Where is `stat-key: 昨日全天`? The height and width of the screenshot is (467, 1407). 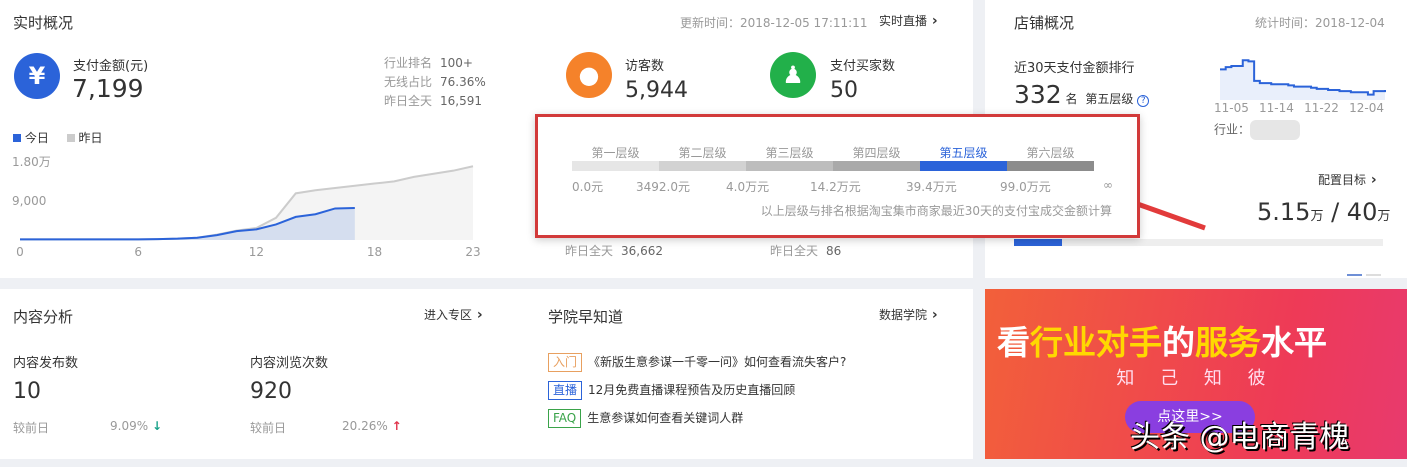
stat-key: 昨日全天 is located at coordinates (408, 101).